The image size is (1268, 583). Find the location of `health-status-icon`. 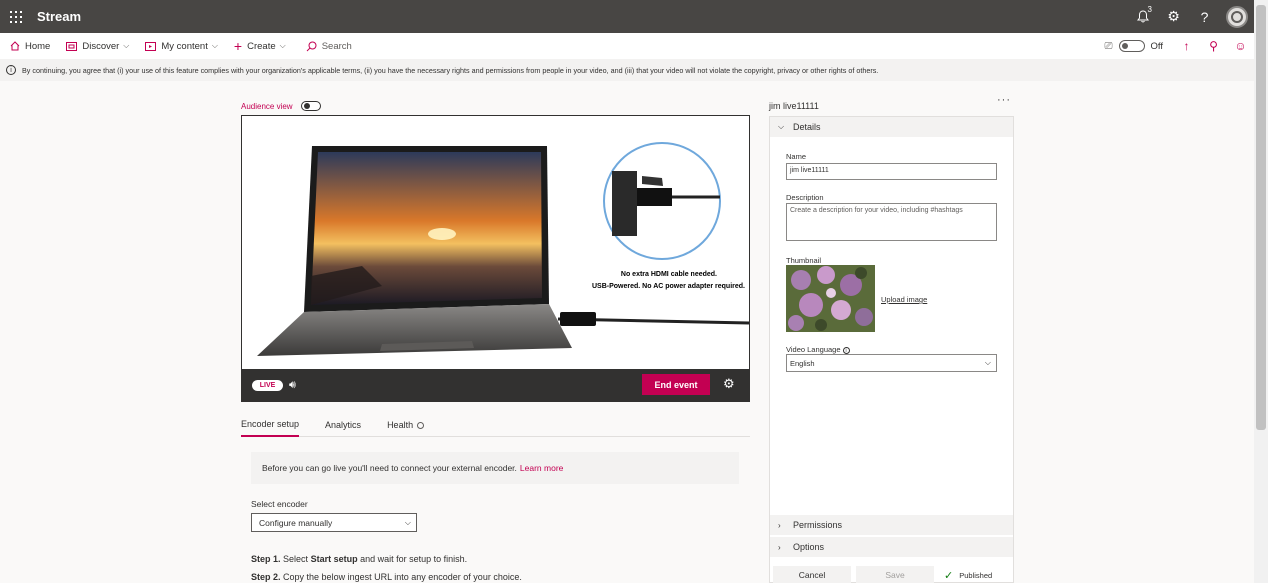

health-status-icon is located at coordinates (421, 425).